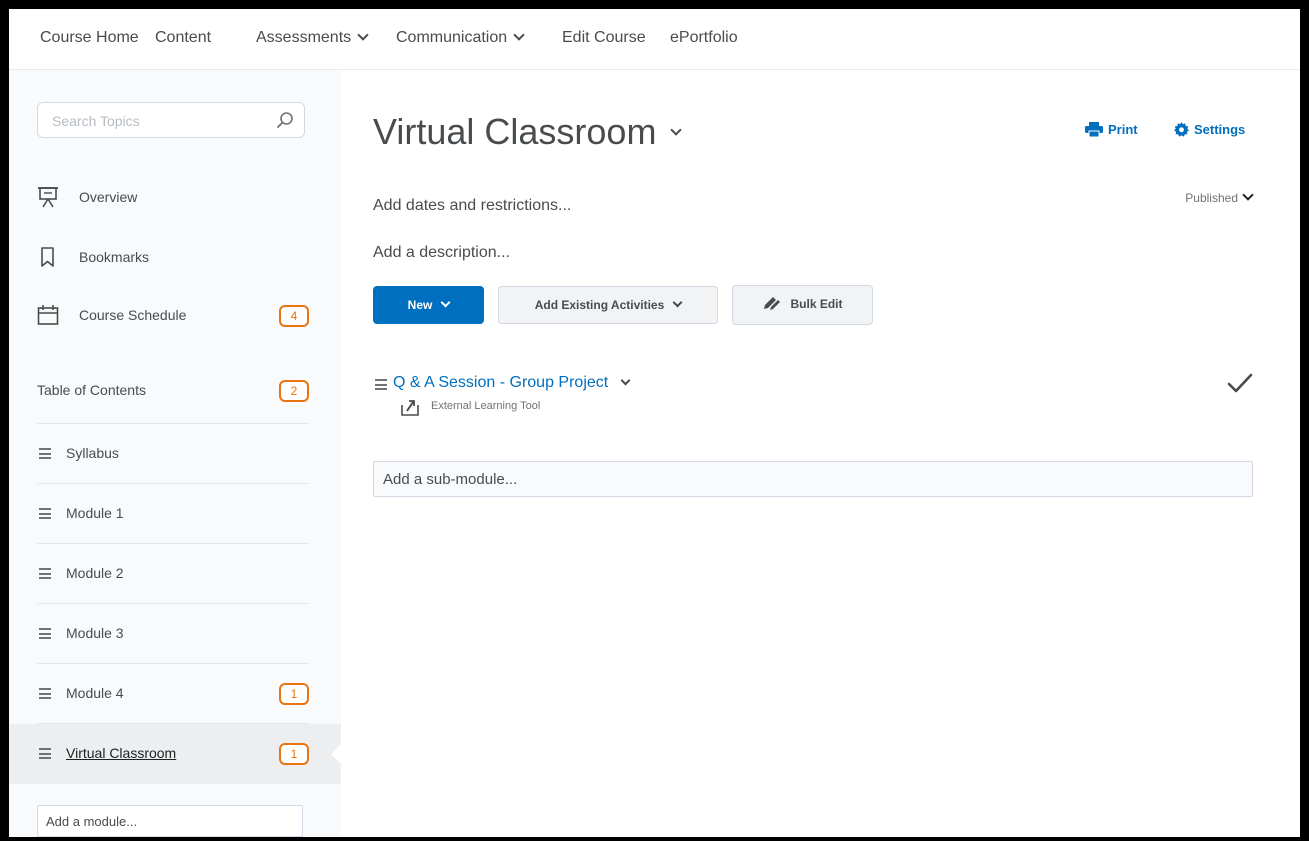 The image size is (1309, 841). What do you see at coordinates (420, 305) in the screenshot?
I see `new-label: New` at bounding box center [420, 305].